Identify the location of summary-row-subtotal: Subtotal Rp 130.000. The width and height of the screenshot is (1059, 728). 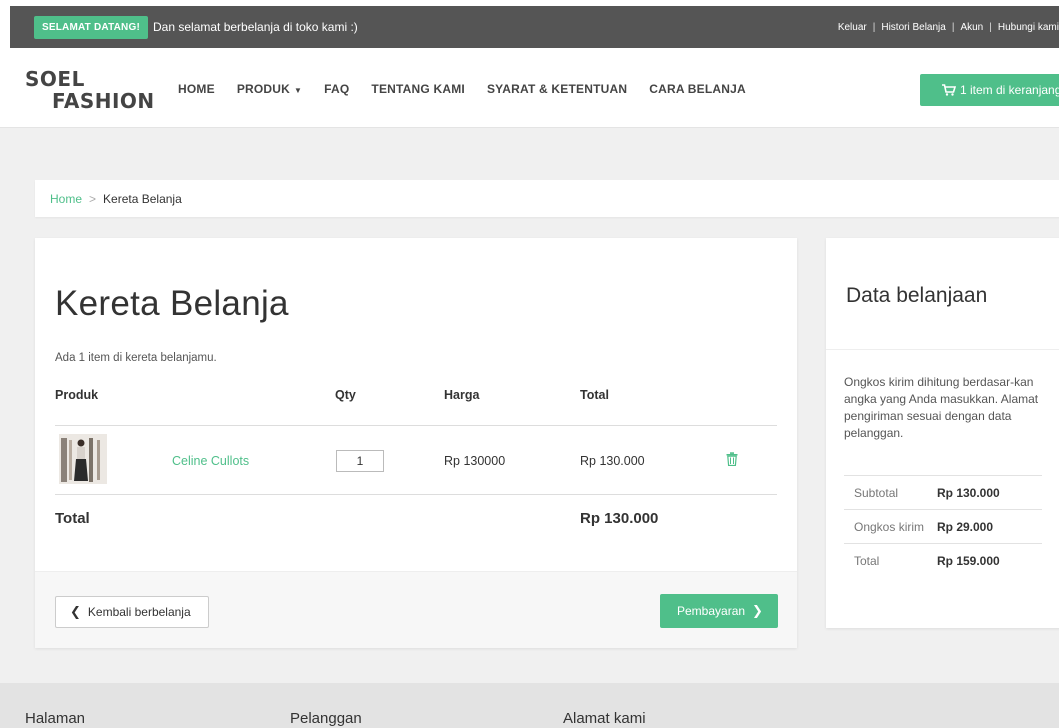
(943, 492).